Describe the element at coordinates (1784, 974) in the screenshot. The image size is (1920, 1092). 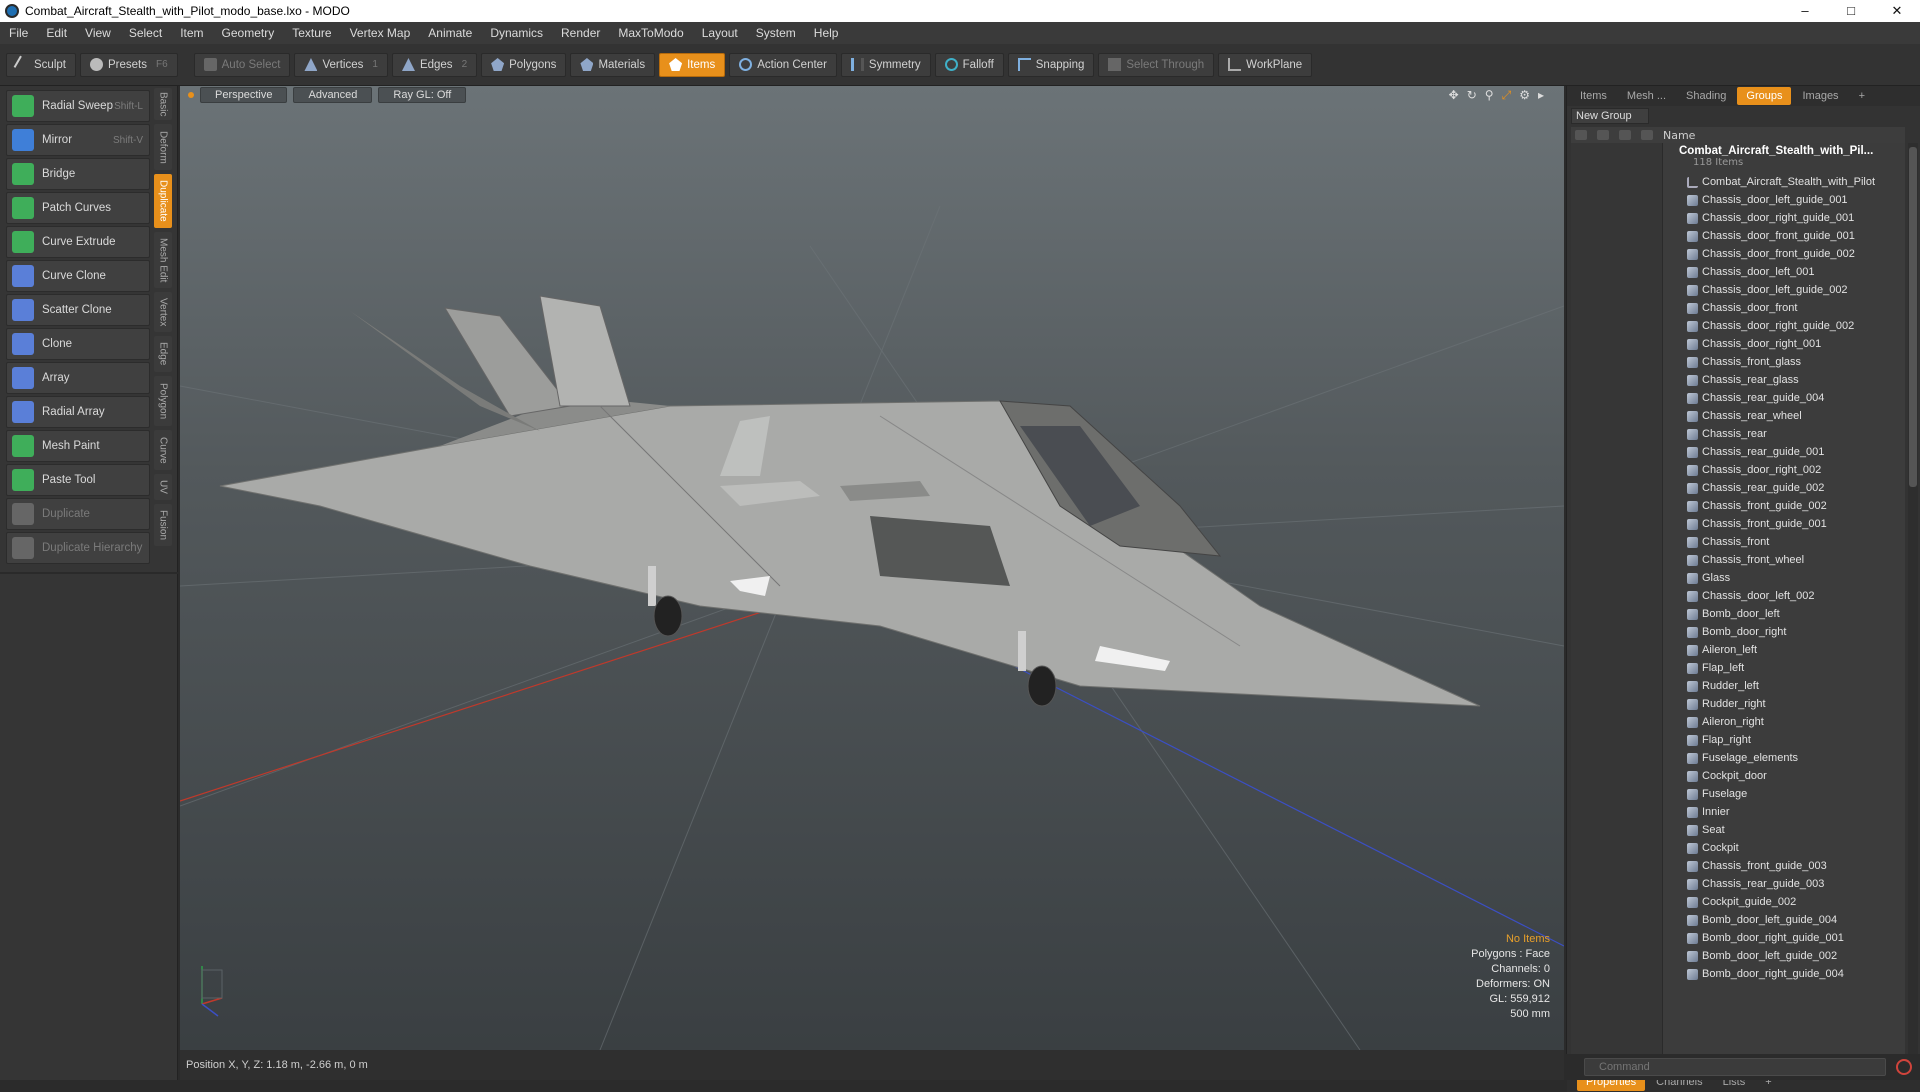
I see `list-item: Bomb_door_right_guide_004` at that location.